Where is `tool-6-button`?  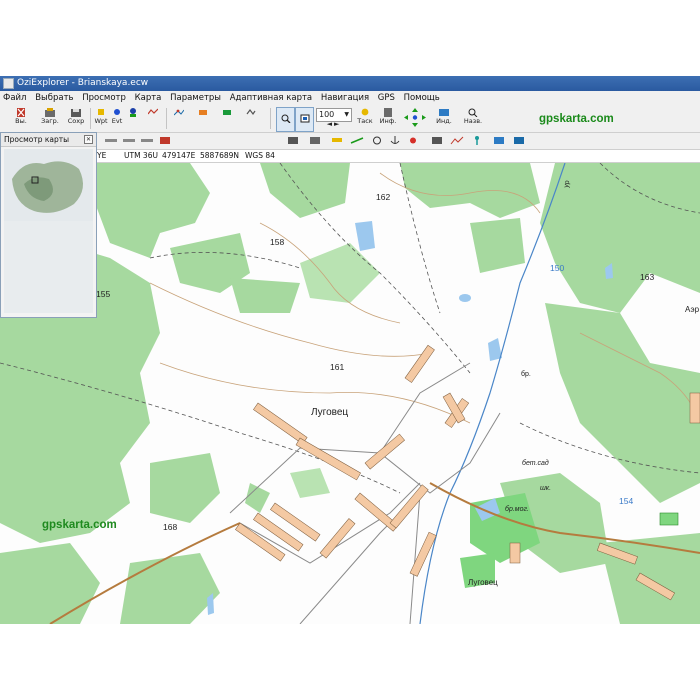 tool-6-button is located at coordinates (395, 140).